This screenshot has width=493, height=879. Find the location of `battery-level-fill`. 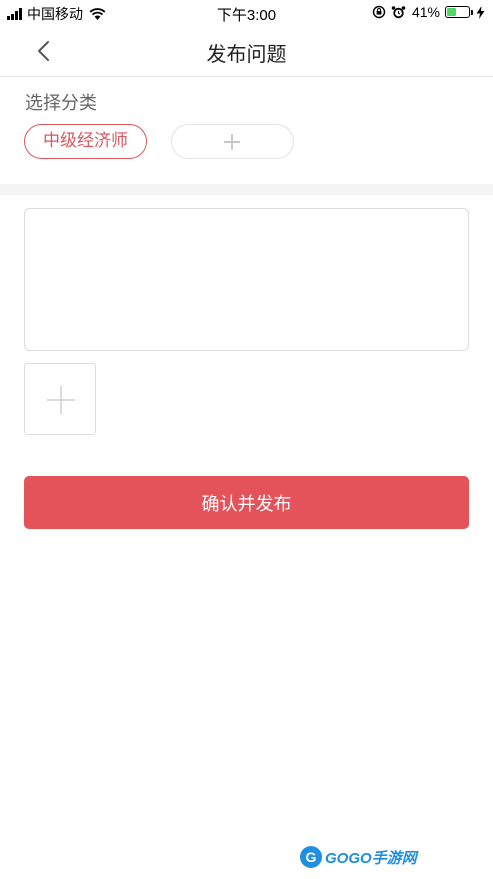

battery-level-fill is located at coordinates (451, 12).